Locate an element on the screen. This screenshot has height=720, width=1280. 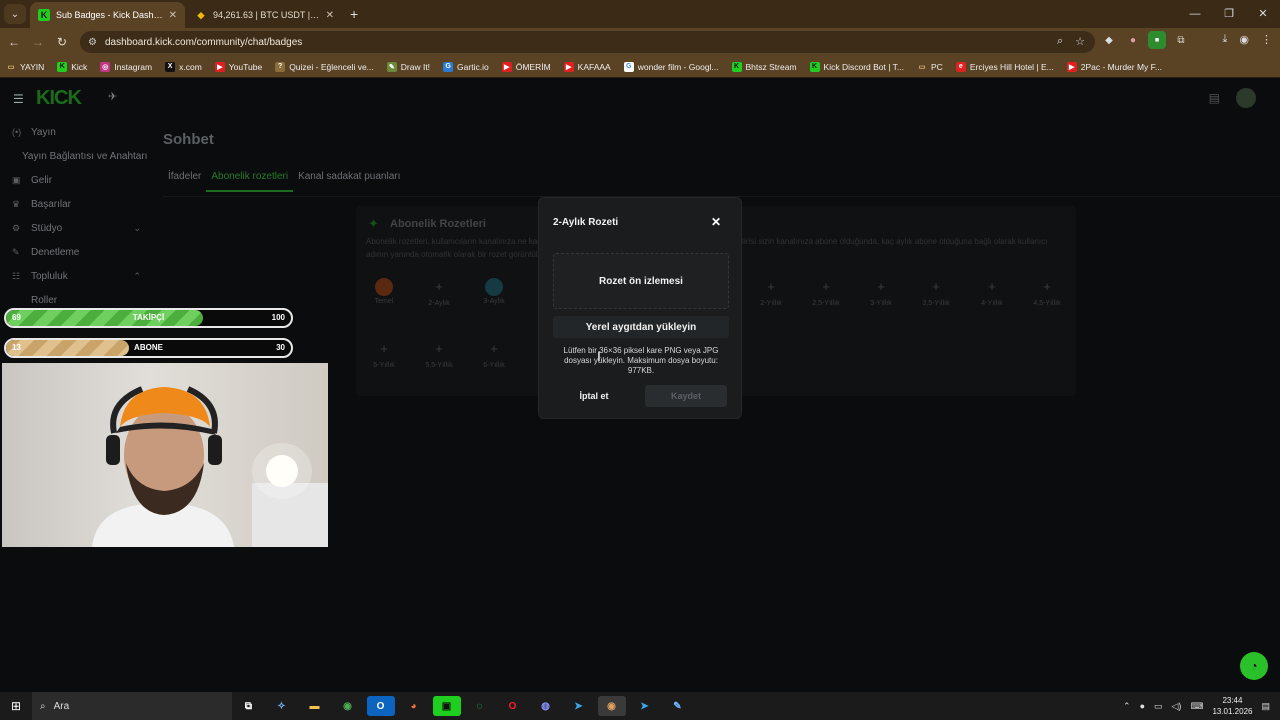
sidebar-item-yayin: (•) Yayın is located at coordinates (77, 132).